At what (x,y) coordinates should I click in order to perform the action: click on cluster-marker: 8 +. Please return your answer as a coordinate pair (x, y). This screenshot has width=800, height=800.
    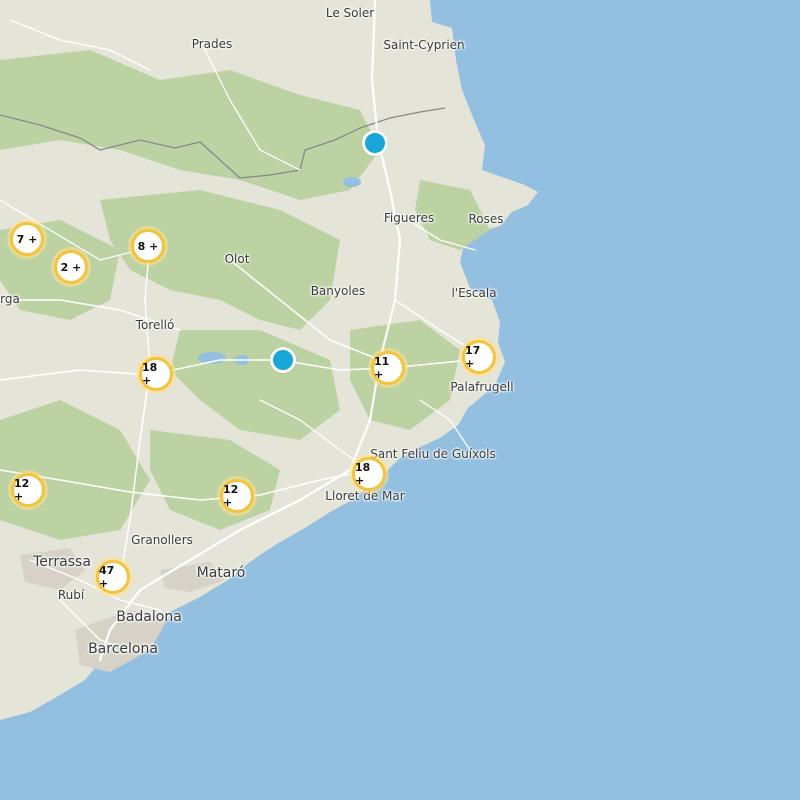
    Looking at the image, I should click on (148, 246).